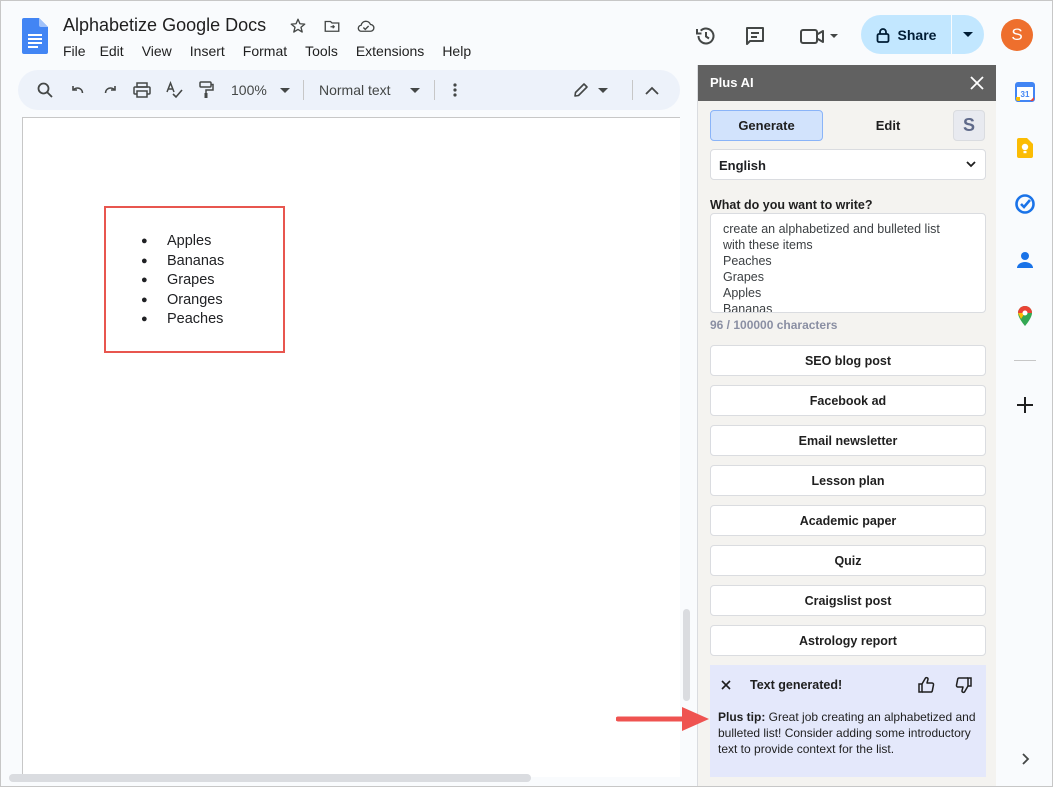  What do you see at coordinates (755, 36) in the screenshot?
I see `comments-icon` at bounding box center [755, 36].